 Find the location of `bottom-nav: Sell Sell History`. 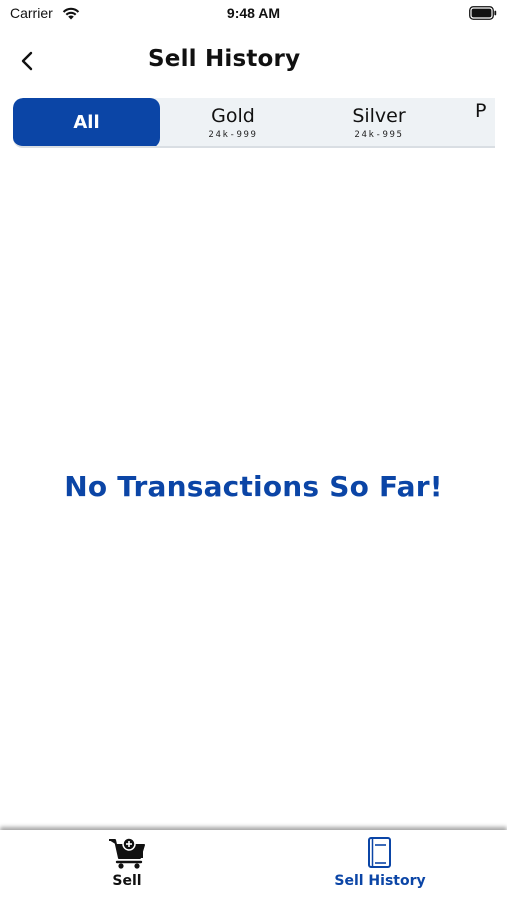

bottom-nav: Sell Sell History is located at coordinates (253, 865).